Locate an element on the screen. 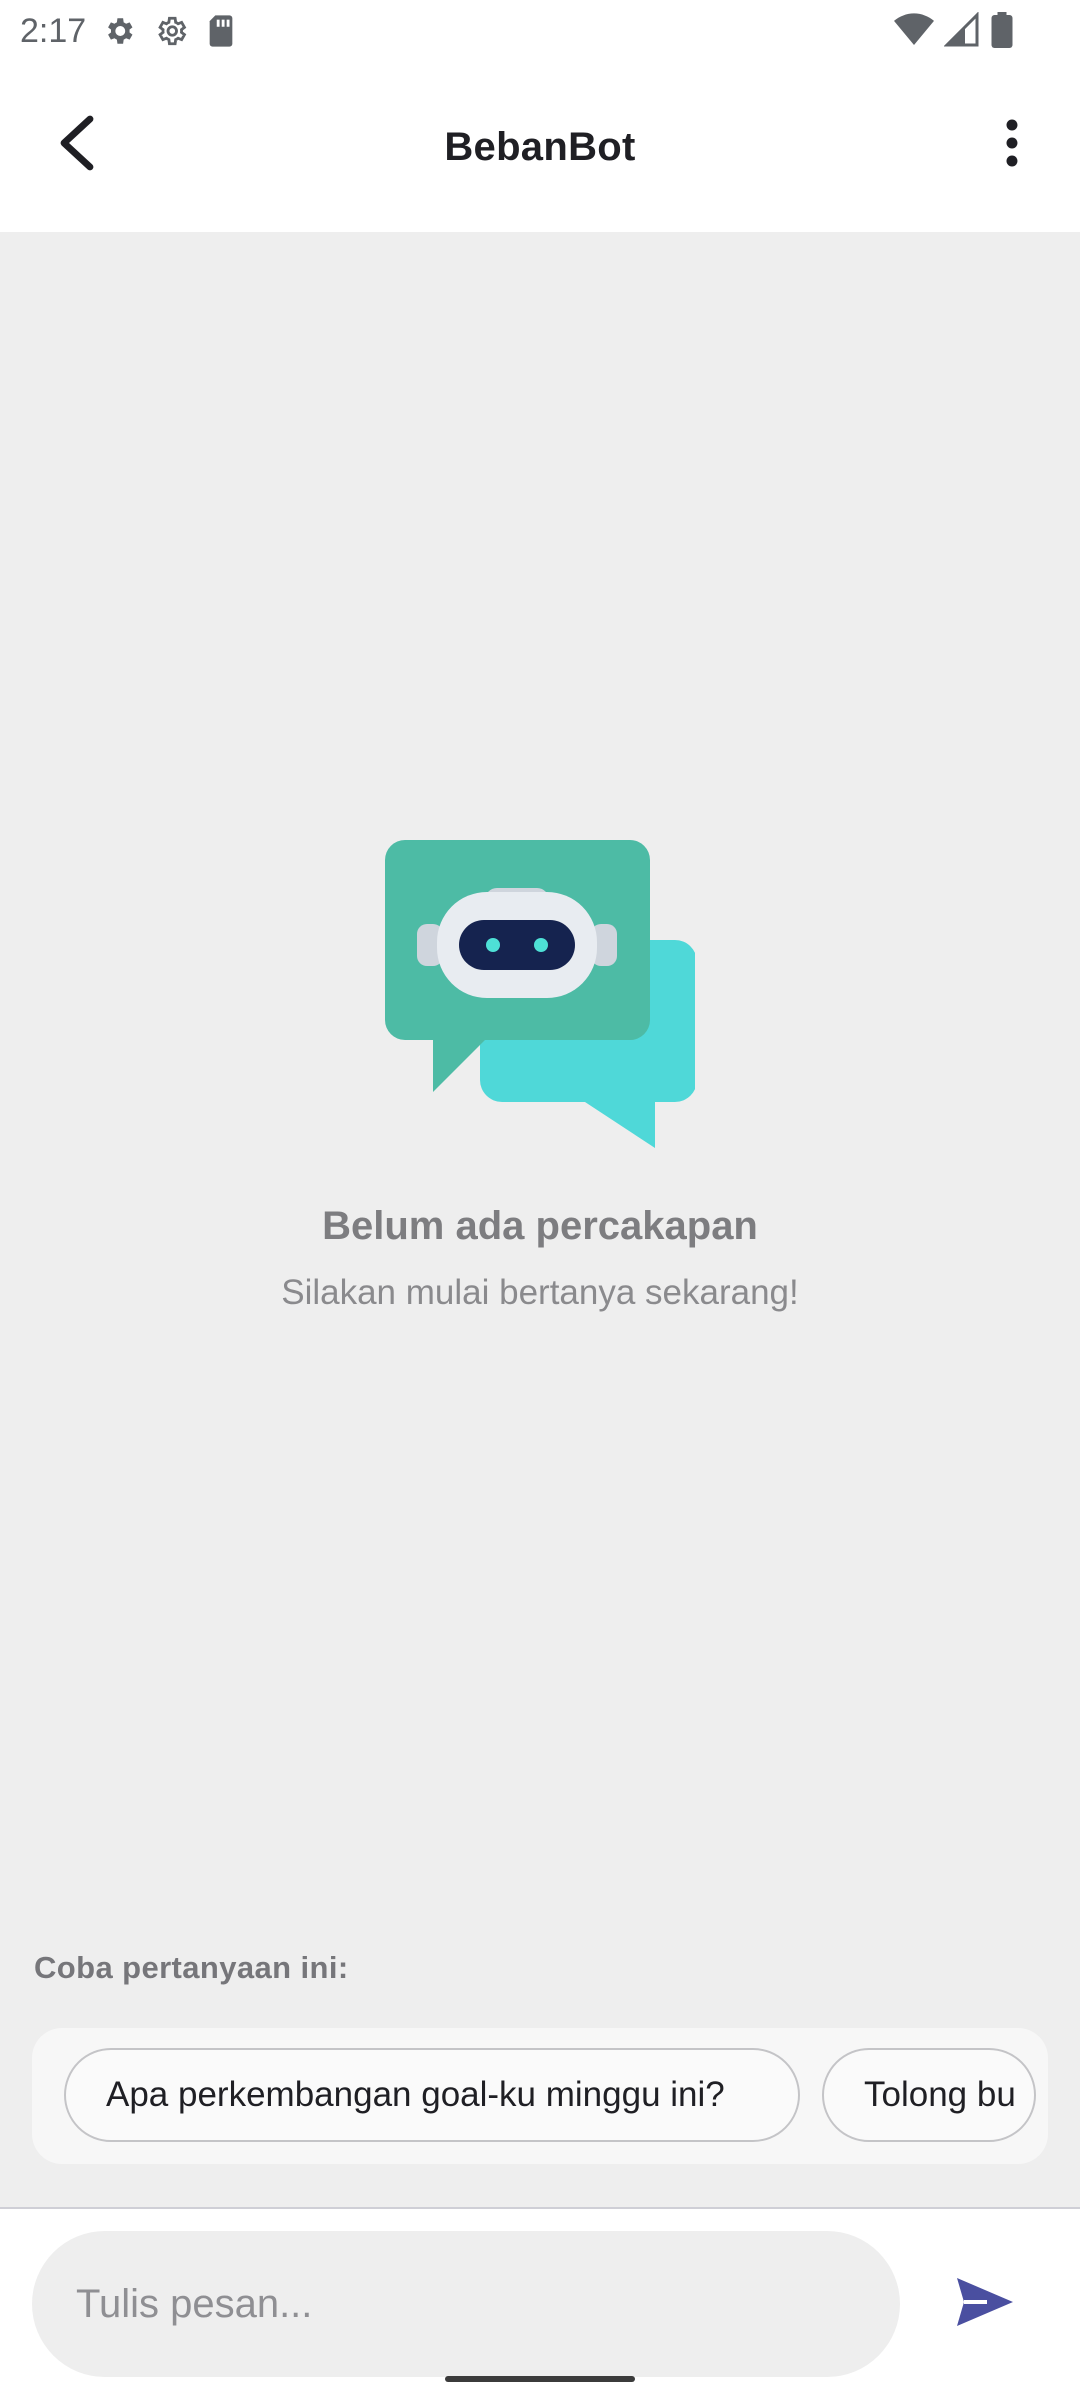 The image size is (1080, 2400). signal-icon is located at coordinates (961, 32).